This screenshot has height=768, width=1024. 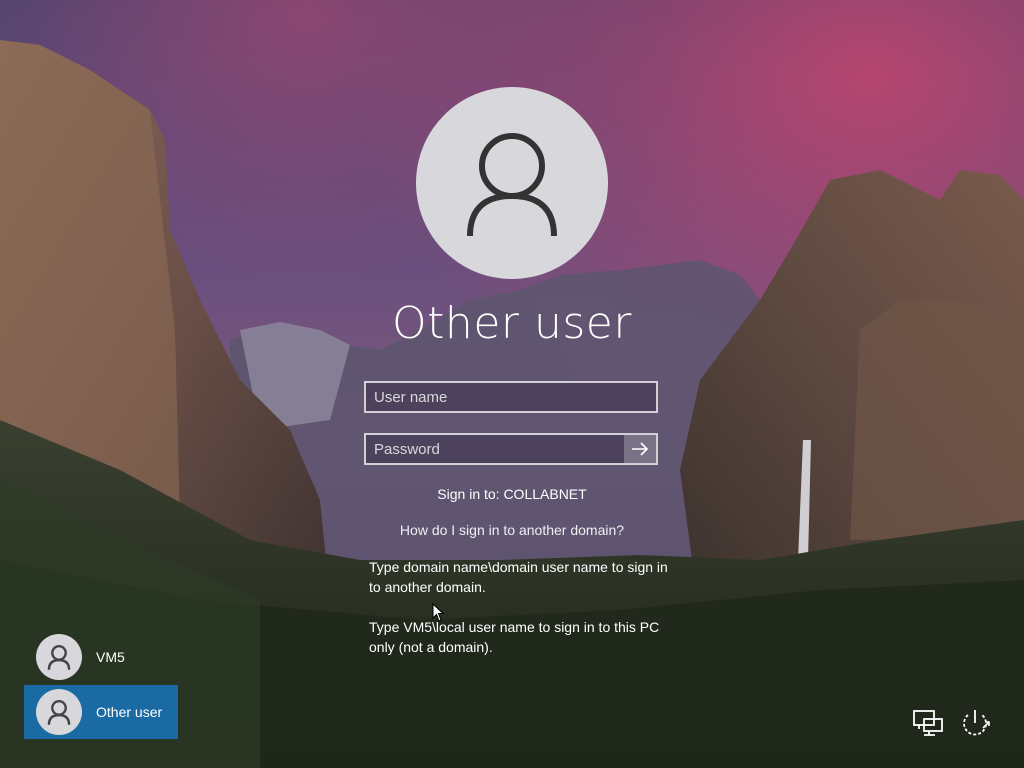 I want to click on username-title: Other user, so click(x=512, y=323).